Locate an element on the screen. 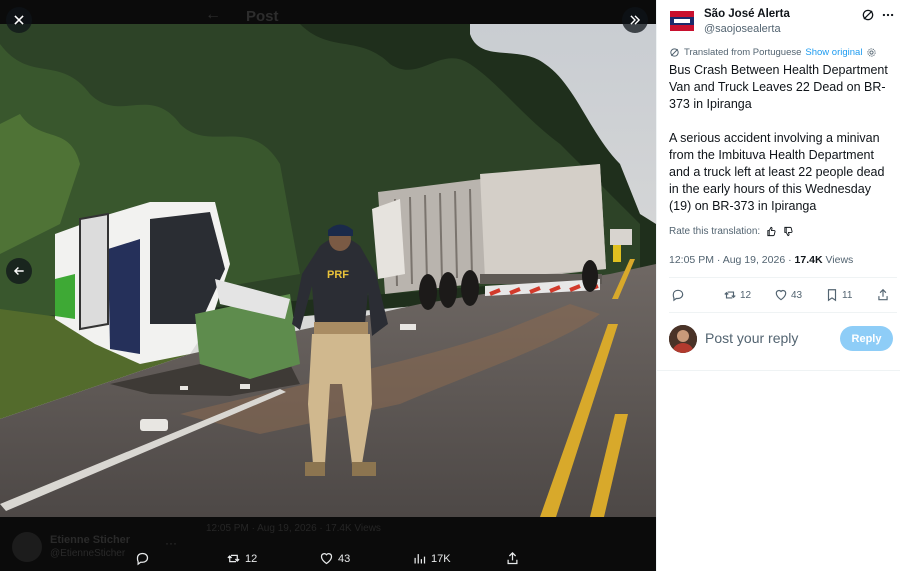 This screenshot has width=900, height=571. repost-count: 12 is located at coordinates (746, 295).